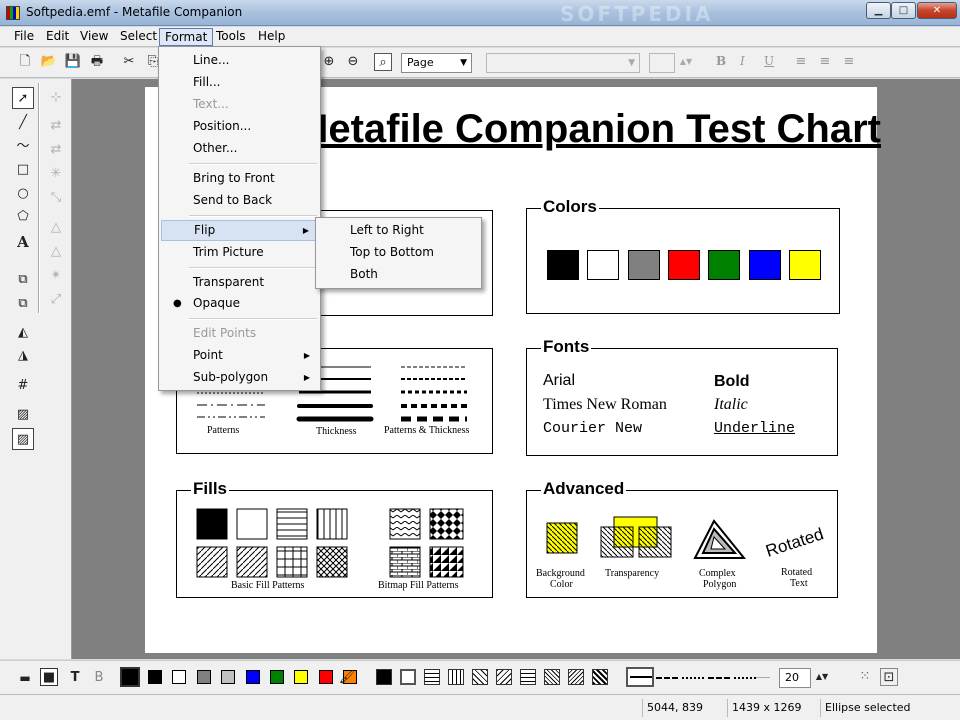 This screenshot has height=720, width=960. What do you see at coordinates (129, 62) in the screenshot?
I see `cut-icon: ✂` at bounding box center [129, 62].